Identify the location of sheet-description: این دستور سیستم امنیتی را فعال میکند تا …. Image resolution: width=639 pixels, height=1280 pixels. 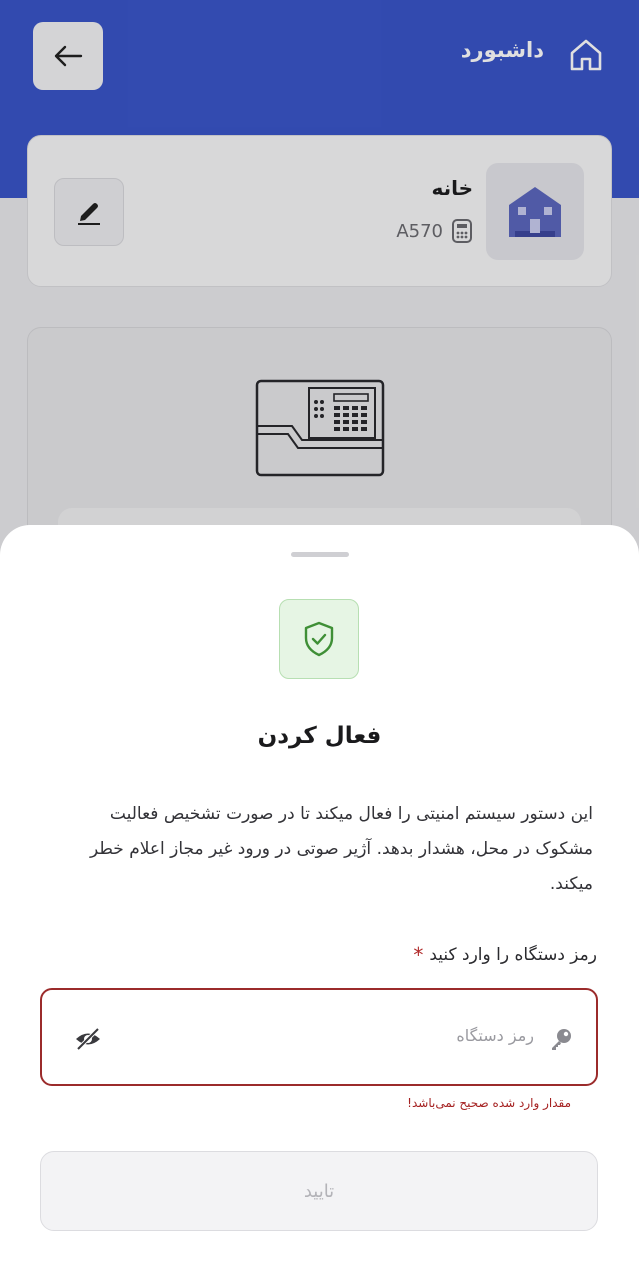
(341, 849).